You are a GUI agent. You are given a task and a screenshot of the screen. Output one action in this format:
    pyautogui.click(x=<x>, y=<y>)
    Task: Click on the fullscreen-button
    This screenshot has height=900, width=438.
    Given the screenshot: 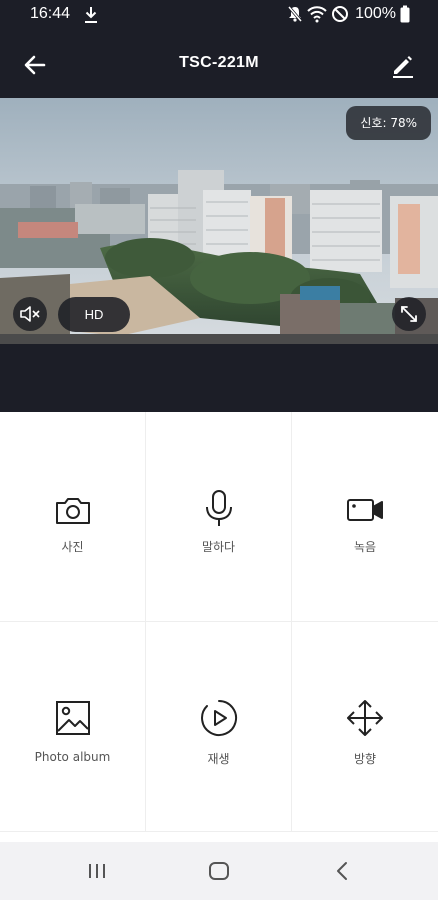 What is the action you would take?
    pyautogui.click(x=409, y=314)
    